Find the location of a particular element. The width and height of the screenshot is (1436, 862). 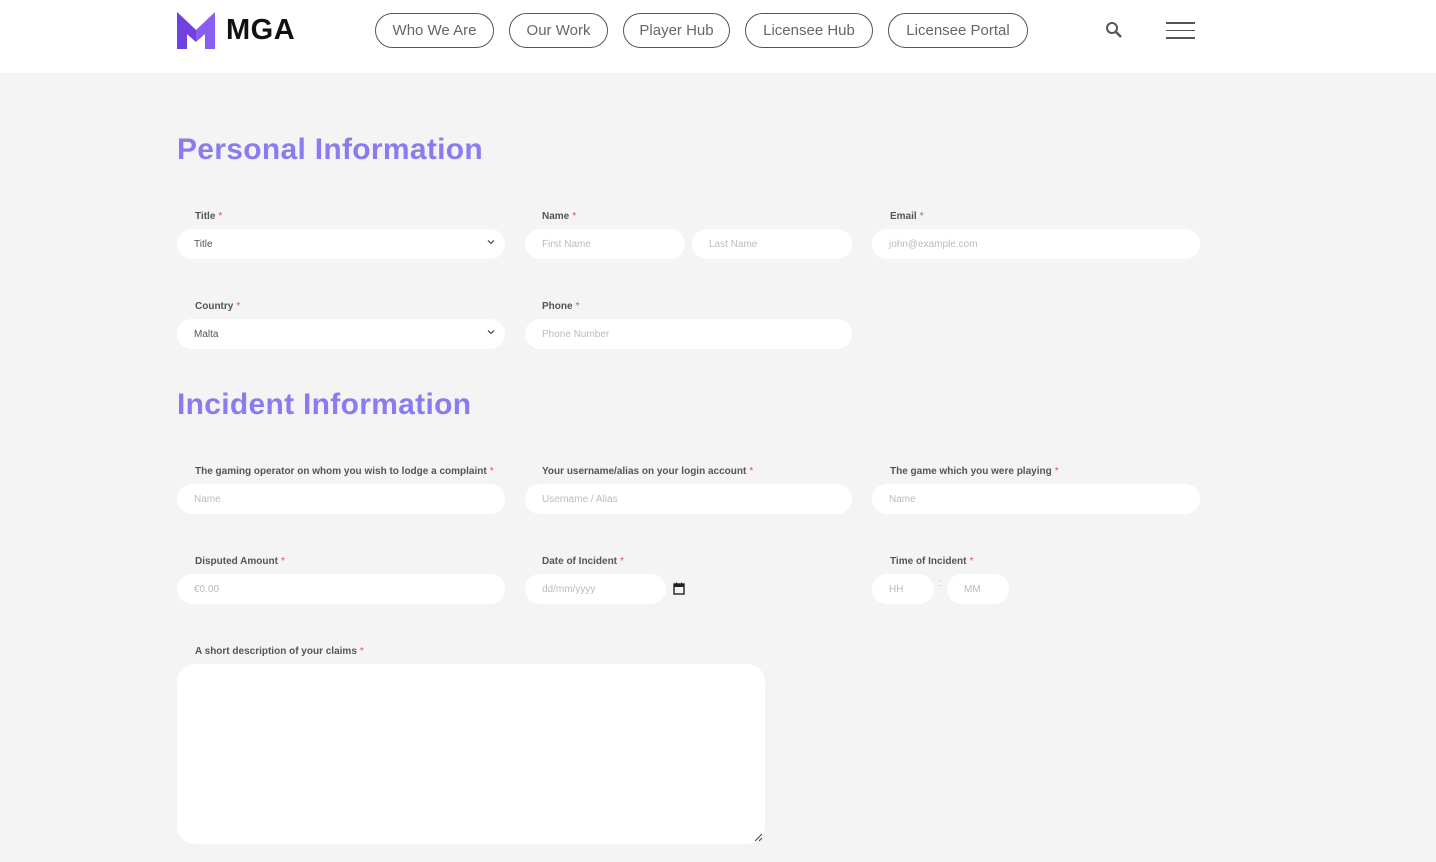

amount-label: Disputed Amount * is located at coordinates (240, 561).